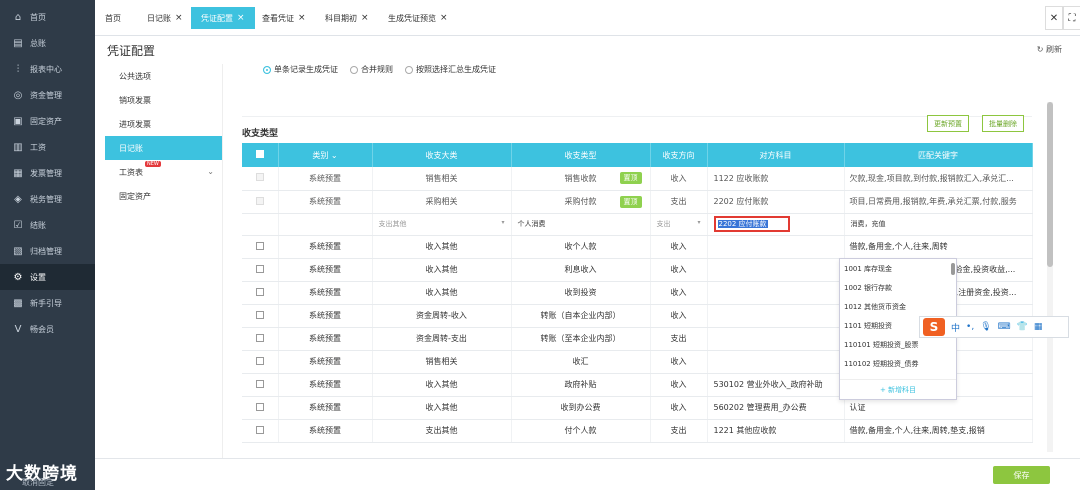 The width and height of the screenshot is (1080, 490). What do you see at coordinates (898, 268) in the screenshot?
I see `account-option: 1001 库存现金` at bounding box center [898, 268].